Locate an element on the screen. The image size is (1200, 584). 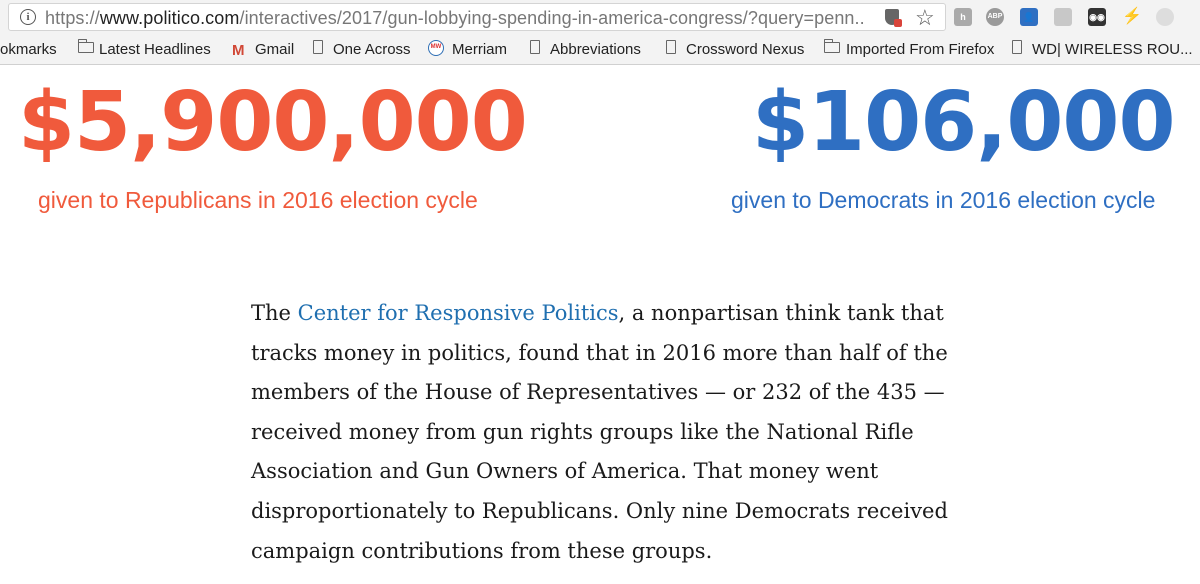
camera-icon is located at coordinates (1063, 17).